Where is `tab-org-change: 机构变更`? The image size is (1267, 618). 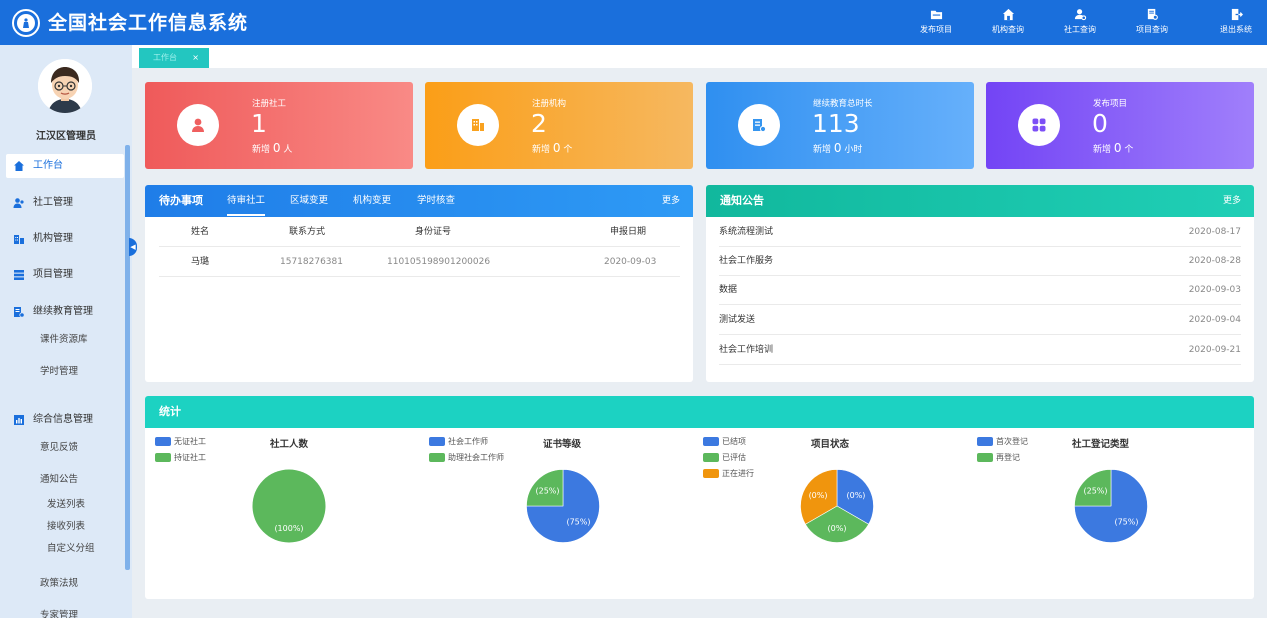 tab-org-change: 机构变更 is located at coordinates (372, 201).